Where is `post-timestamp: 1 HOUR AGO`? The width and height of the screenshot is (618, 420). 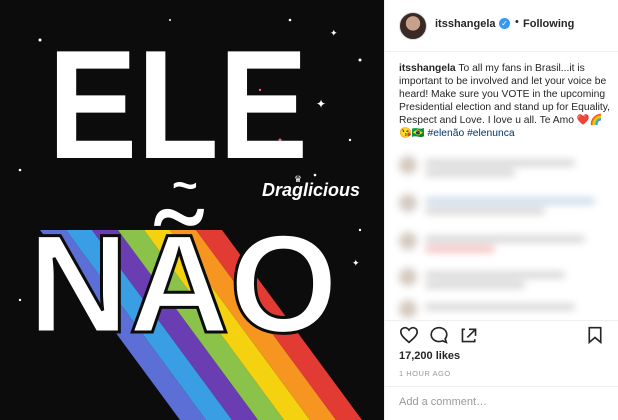
post-timestamp: 1 HOUR AGO is located at coordinates (425, 373).